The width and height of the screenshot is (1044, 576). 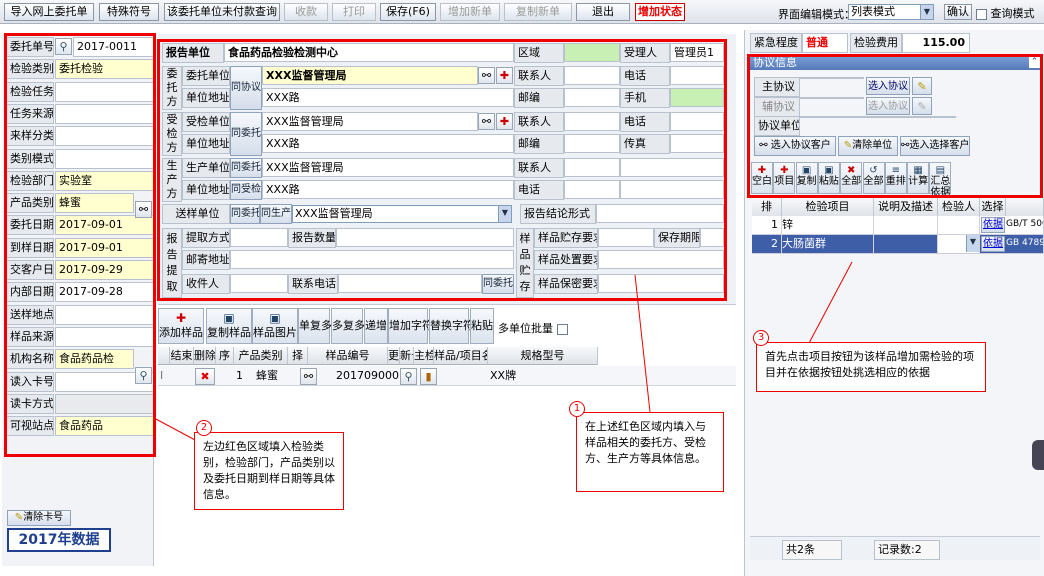 What do you see at coordinates (830, 303) in the screenshot?
I see `callout-3-arrow` at bounding box center [830, 303].